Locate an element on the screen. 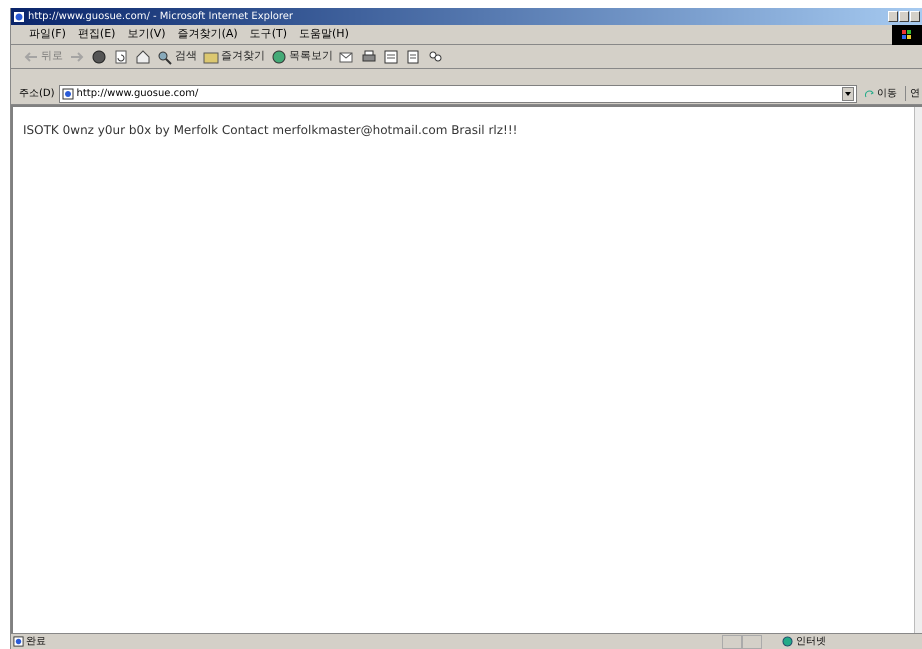 Image resolution: width=922 pixels, height=649 pixels. menu-item: 도구(T) is located at coordinates (268, 34).